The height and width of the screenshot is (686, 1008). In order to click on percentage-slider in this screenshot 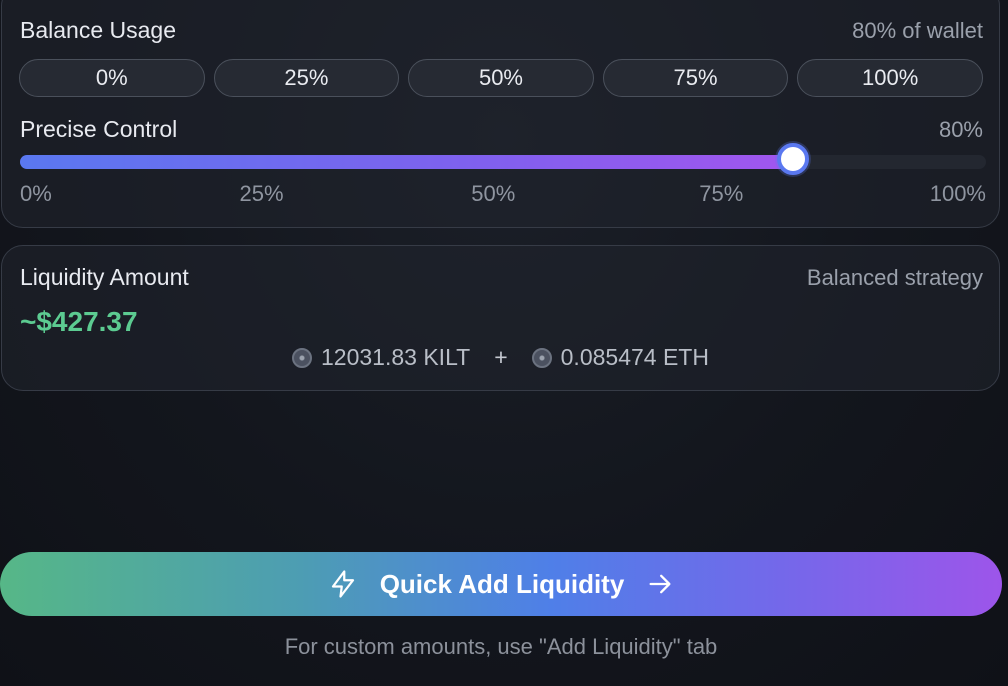, I will do `click(503, 159)`.